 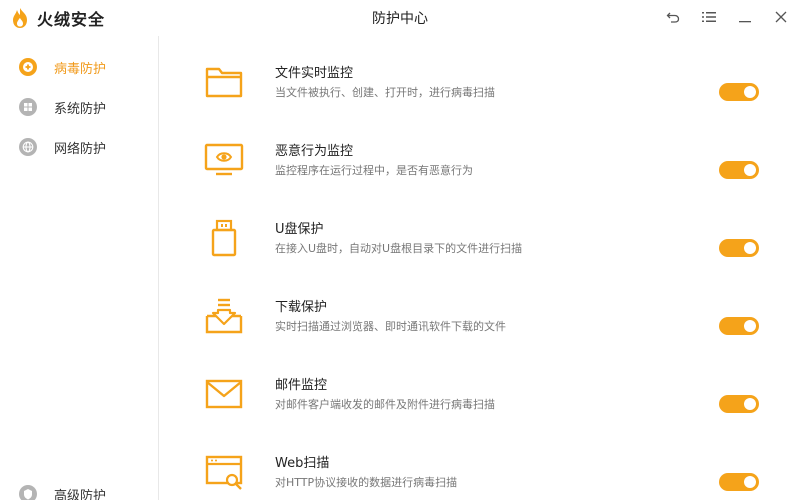 I want to click on globe-icon, so click(x=28, y=147).